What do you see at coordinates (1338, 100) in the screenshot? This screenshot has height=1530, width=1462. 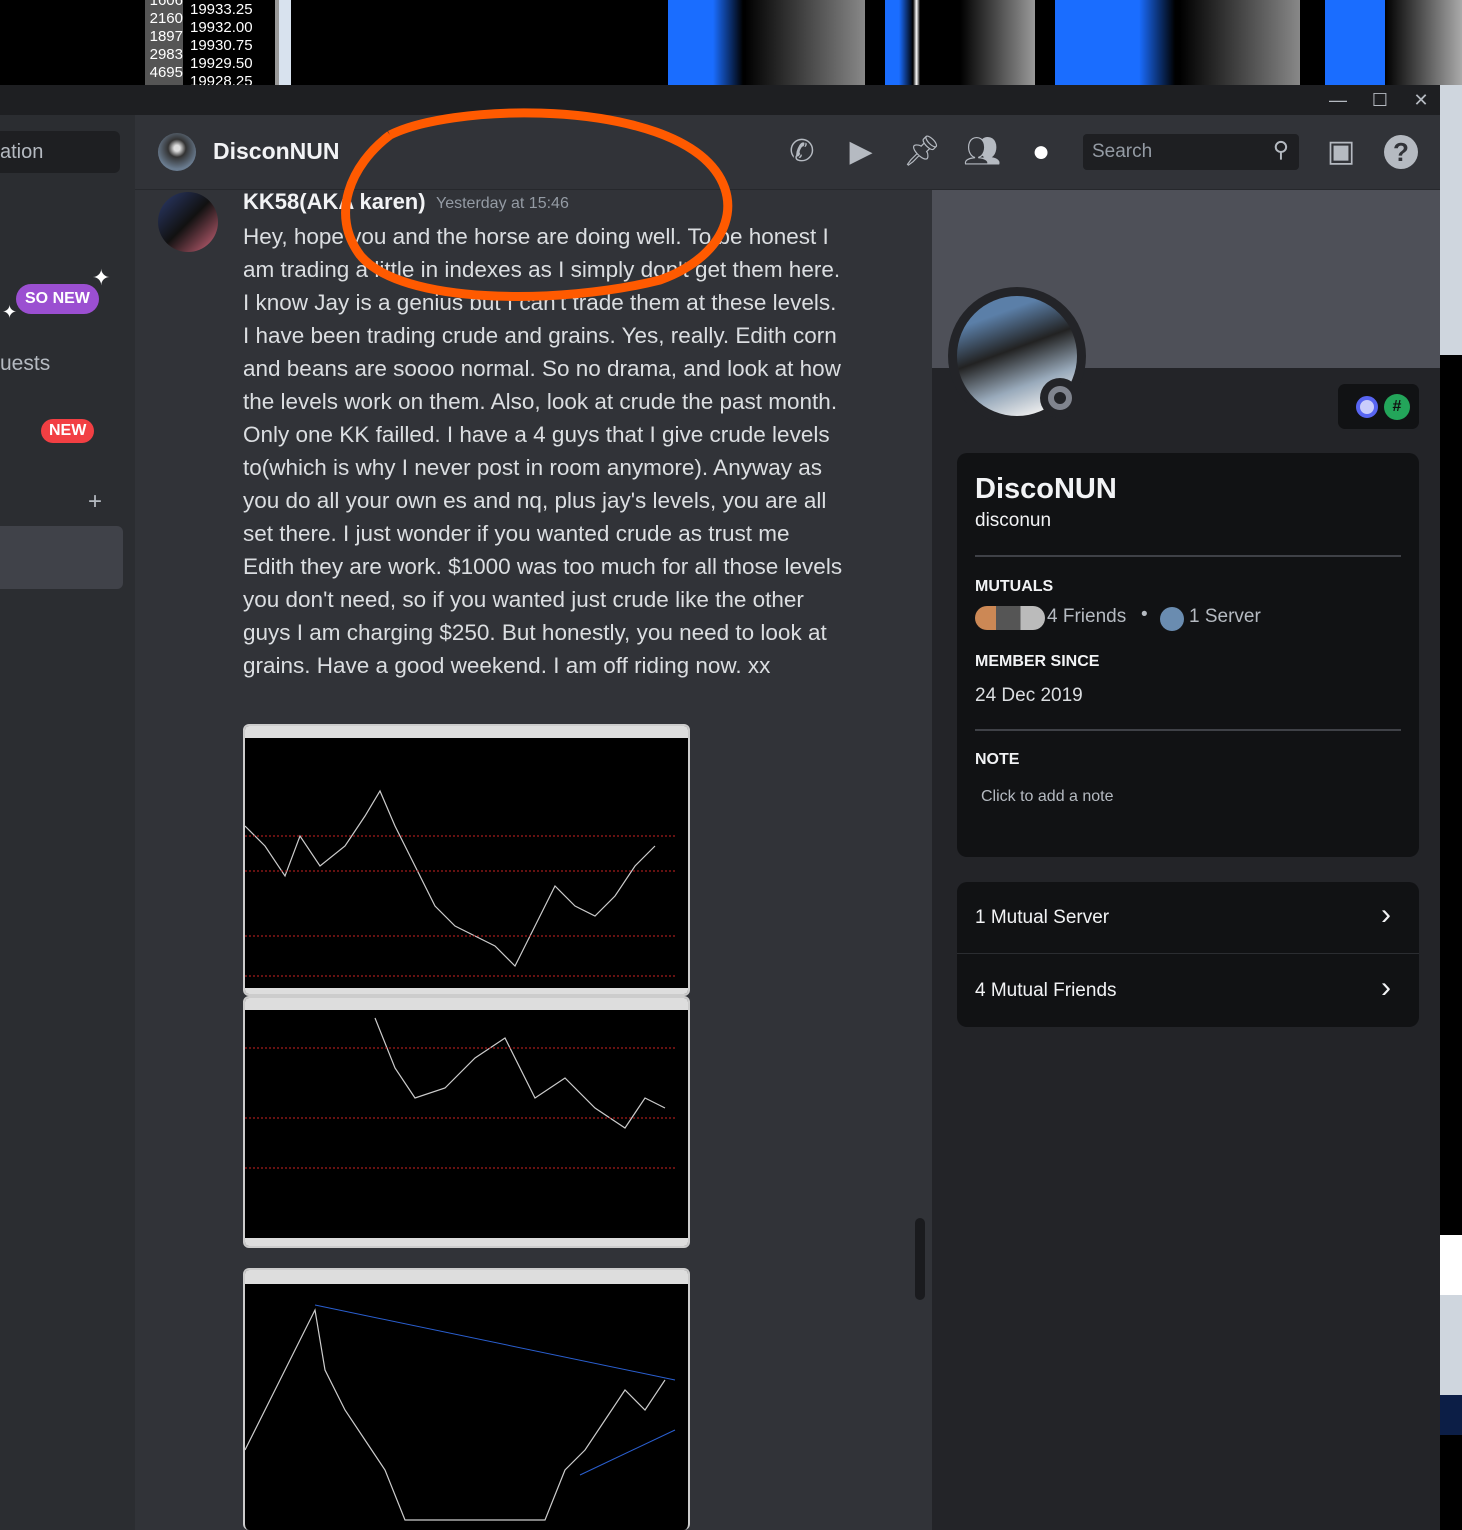 I see `minimize-button: —` at bounding box center [1338, 100].